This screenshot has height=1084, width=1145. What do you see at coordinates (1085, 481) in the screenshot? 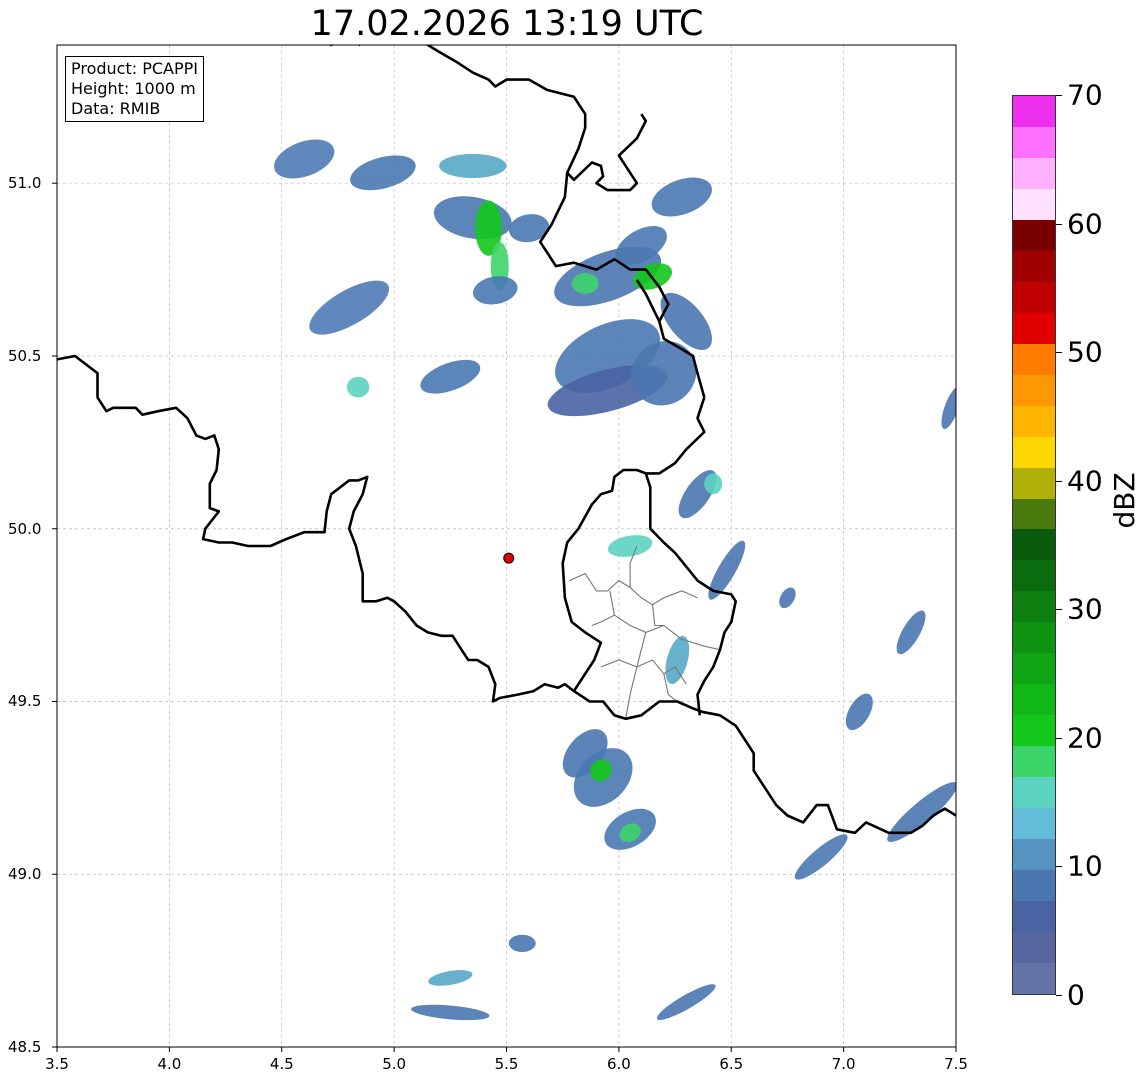
I see `colorbar-tick-label: 40` at bounding box center [1085, 481].